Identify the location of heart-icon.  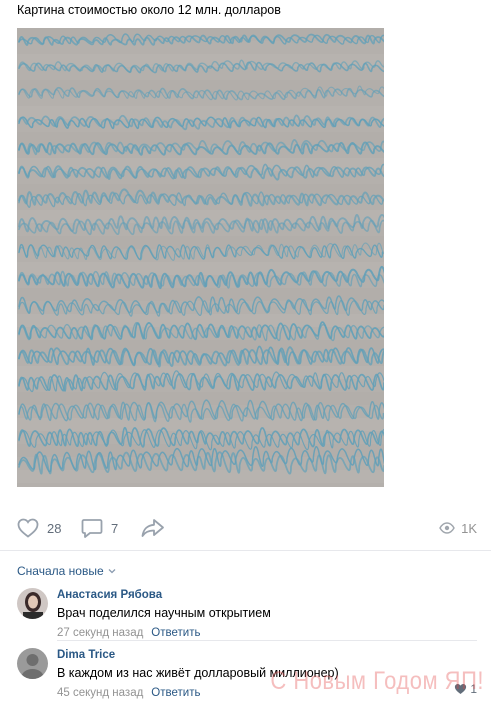
(28, 528).